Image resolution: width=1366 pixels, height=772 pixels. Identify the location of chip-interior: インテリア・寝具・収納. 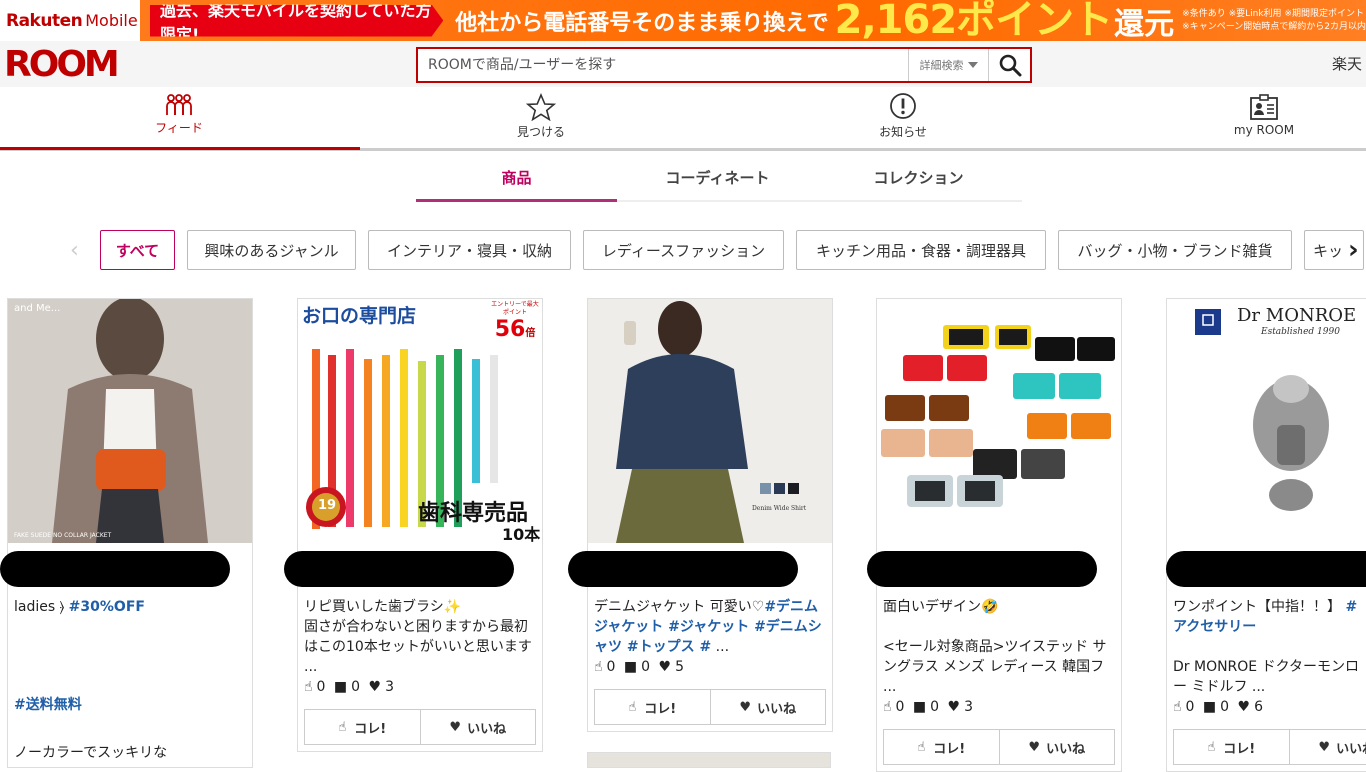
(469, 250).